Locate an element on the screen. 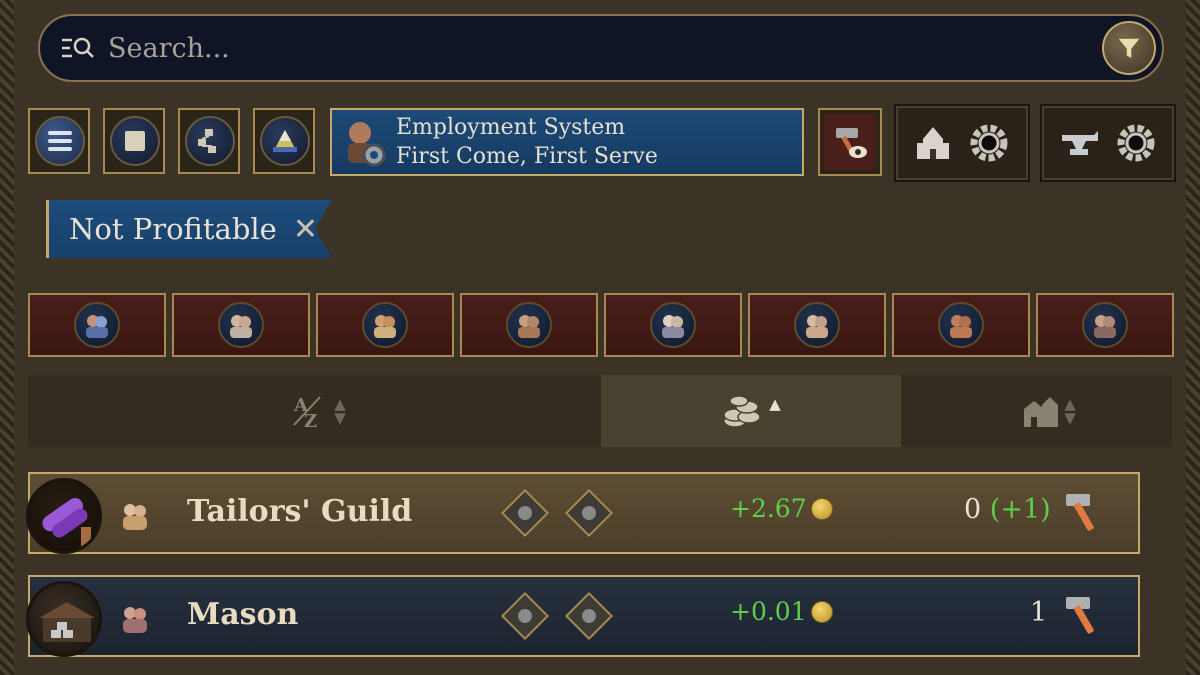 This screenshot has height=675, width=1200. level-plus-text: (+1) is located at coordinates (1020, 509).